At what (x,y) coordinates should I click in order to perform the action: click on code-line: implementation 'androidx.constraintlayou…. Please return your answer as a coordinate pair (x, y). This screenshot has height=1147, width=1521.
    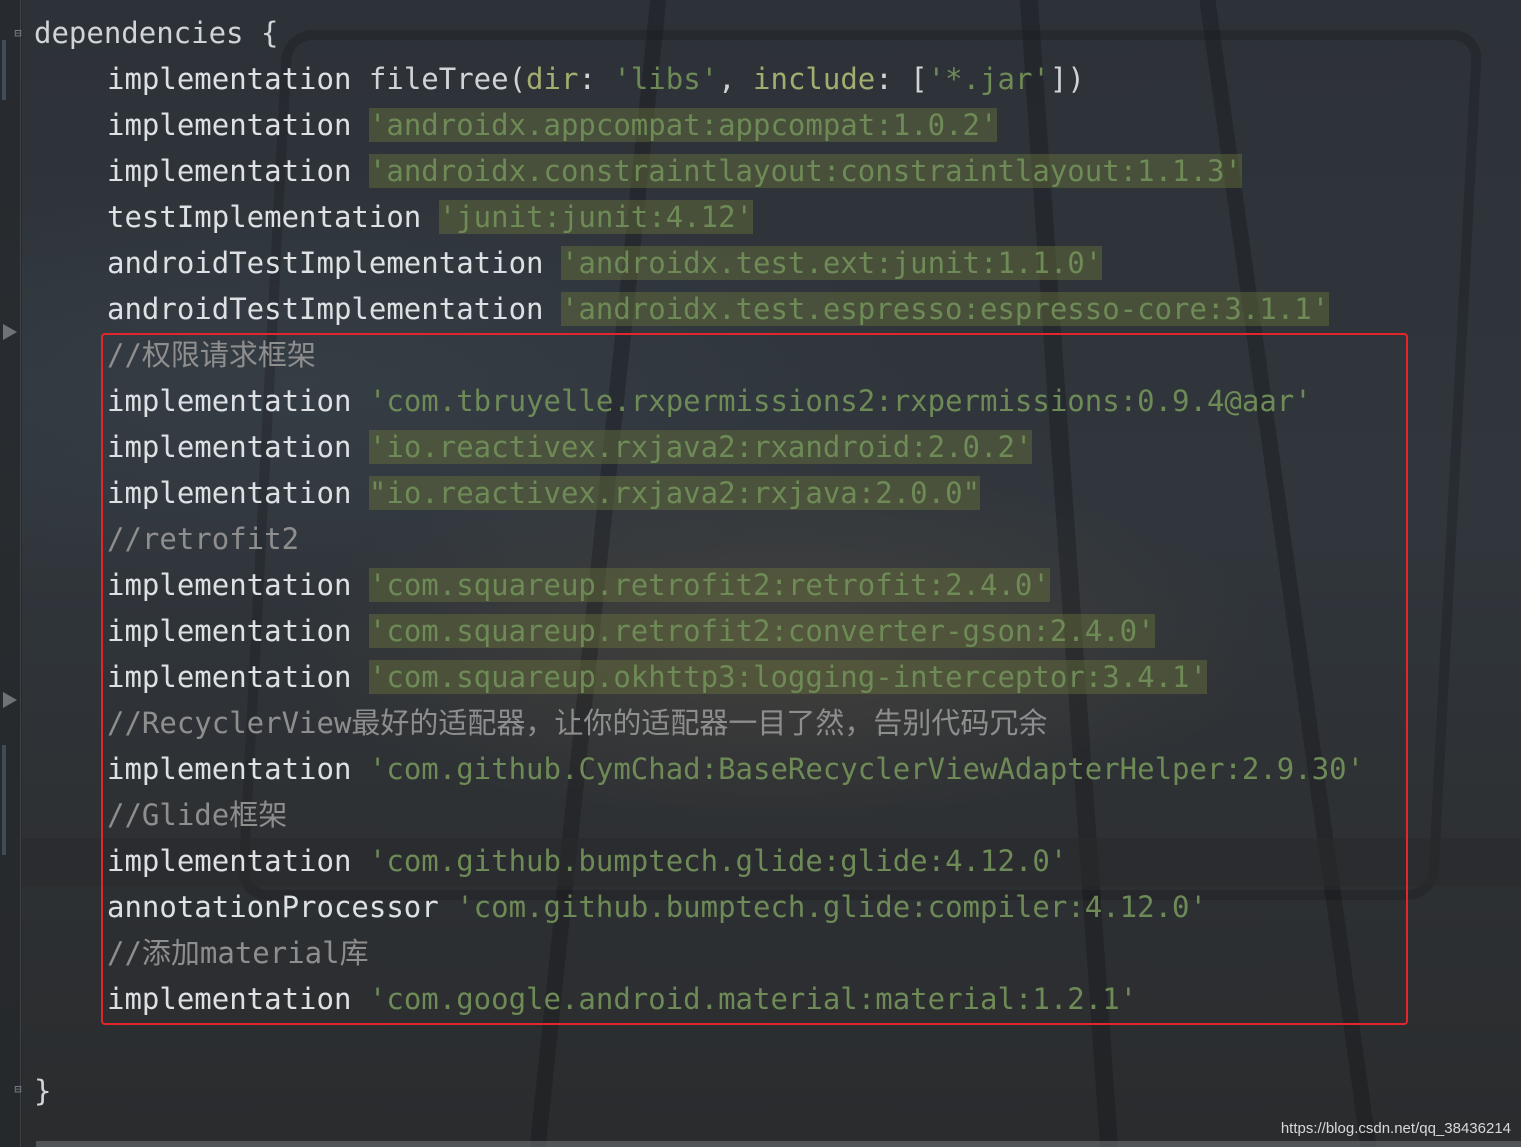
    Looking at the image, I should click on (674, 171).